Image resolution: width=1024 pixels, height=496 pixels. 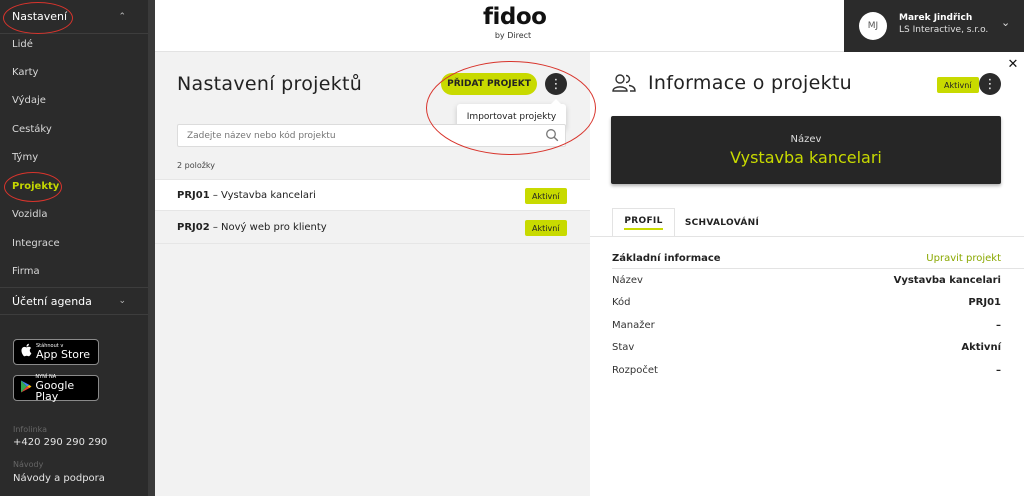 I want to click on table-row: PRJ01 – Vystavba kancelari Aktivní, so click(x=372, y=195).